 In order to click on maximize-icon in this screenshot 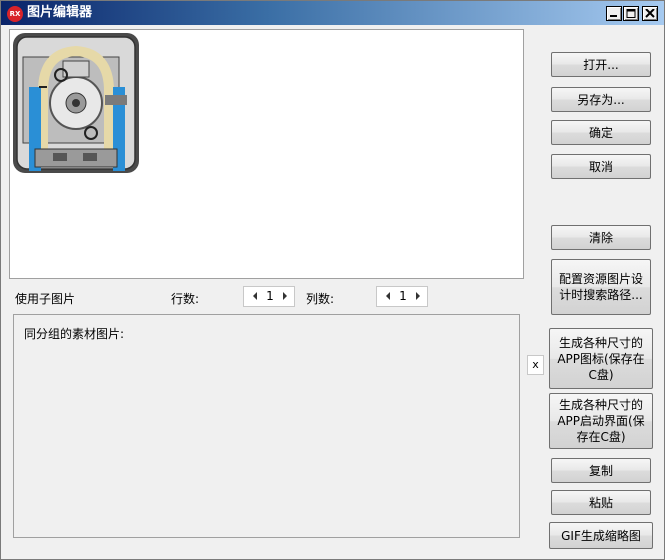, I will do `click(631, 13)`.